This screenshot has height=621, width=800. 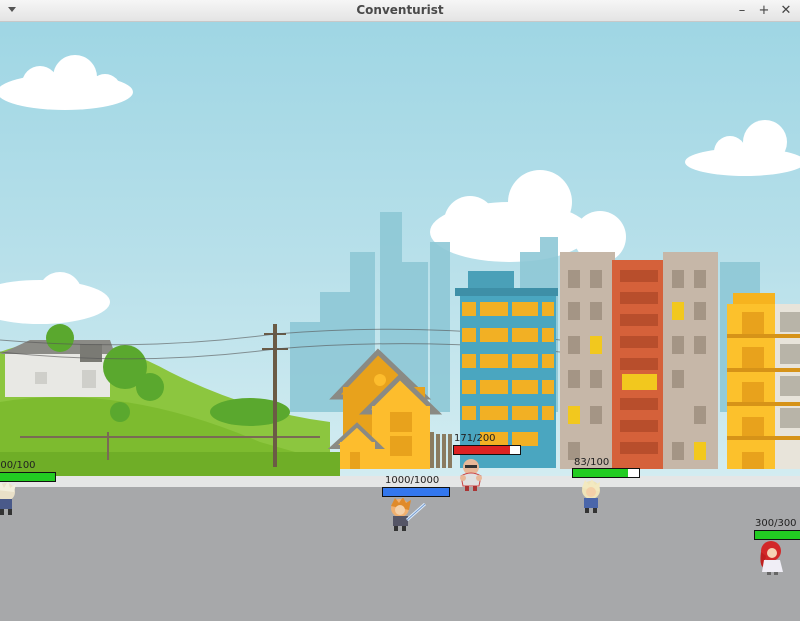 I want to click on ally-left-sprite, so click(x=10, y=499).